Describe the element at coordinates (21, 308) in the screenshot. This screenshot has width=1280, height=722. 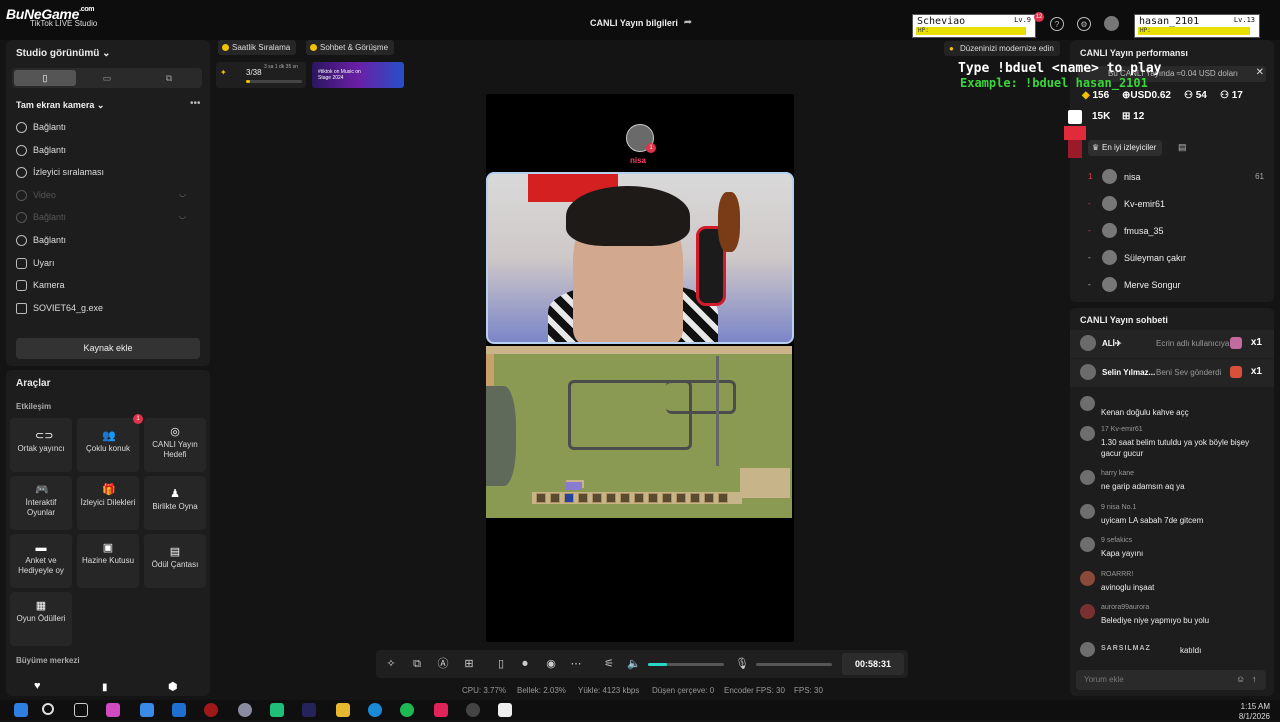
I see `window-icon` at that location.